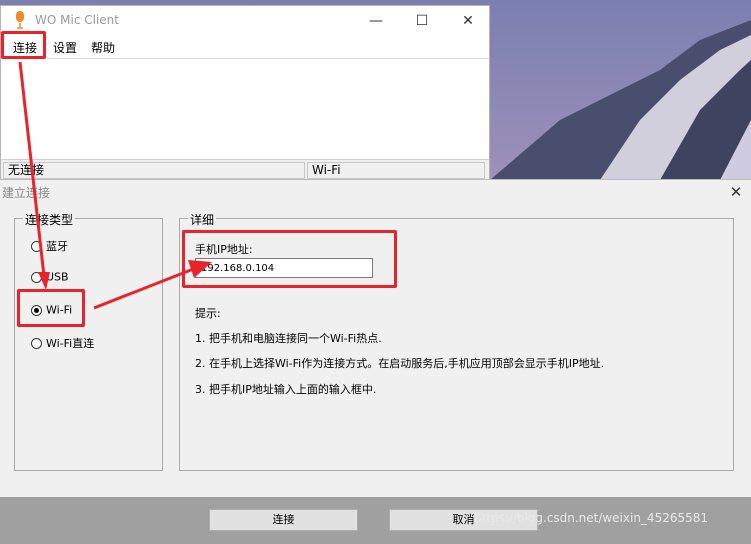 This screenshot has width=751, height=544. I want to click on title-bar: WO Mic Client — ☐ ✕, so click(245, 21).